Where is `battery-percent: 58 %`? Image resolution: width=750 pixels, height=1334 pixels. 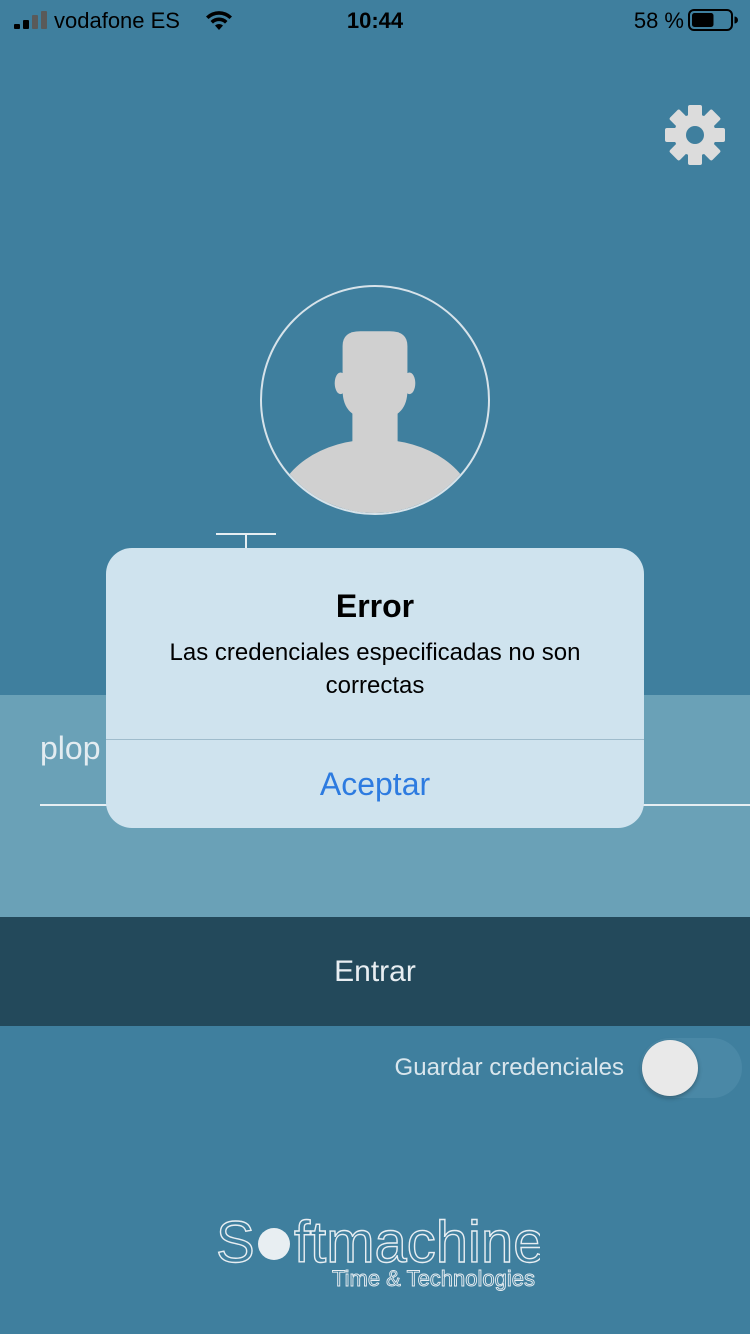 battery-percent: 58 % is located at coordinates (658, 20).